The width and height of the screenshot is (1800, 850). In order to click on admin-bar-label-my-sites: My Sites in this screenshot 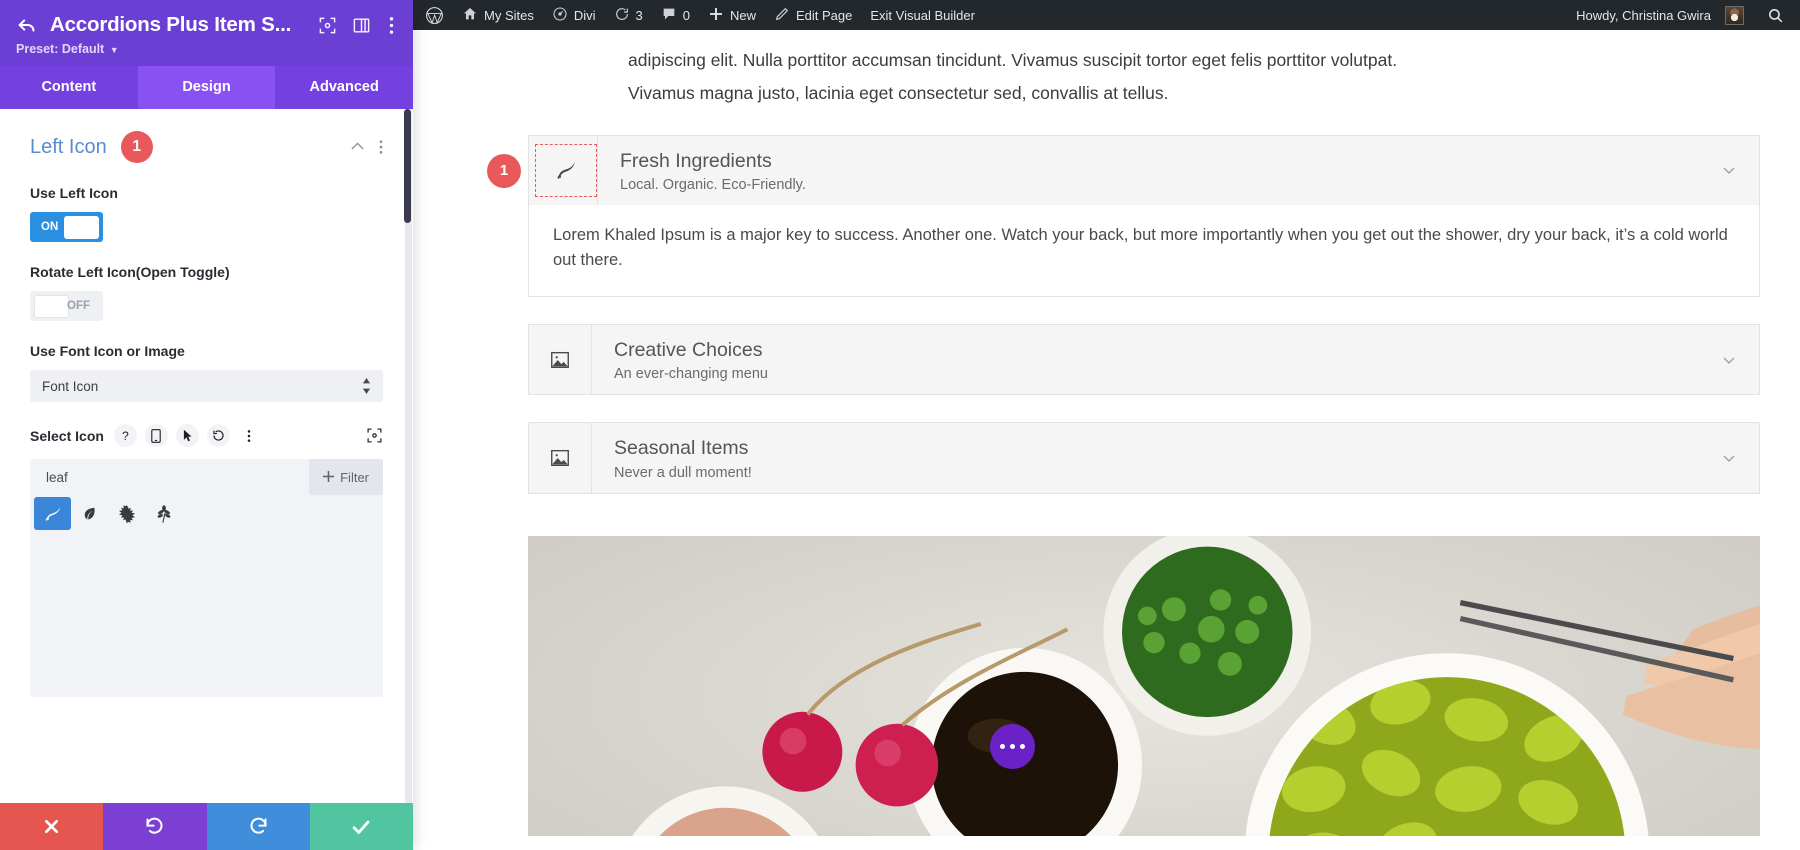, I will do `click(509, 15)`.